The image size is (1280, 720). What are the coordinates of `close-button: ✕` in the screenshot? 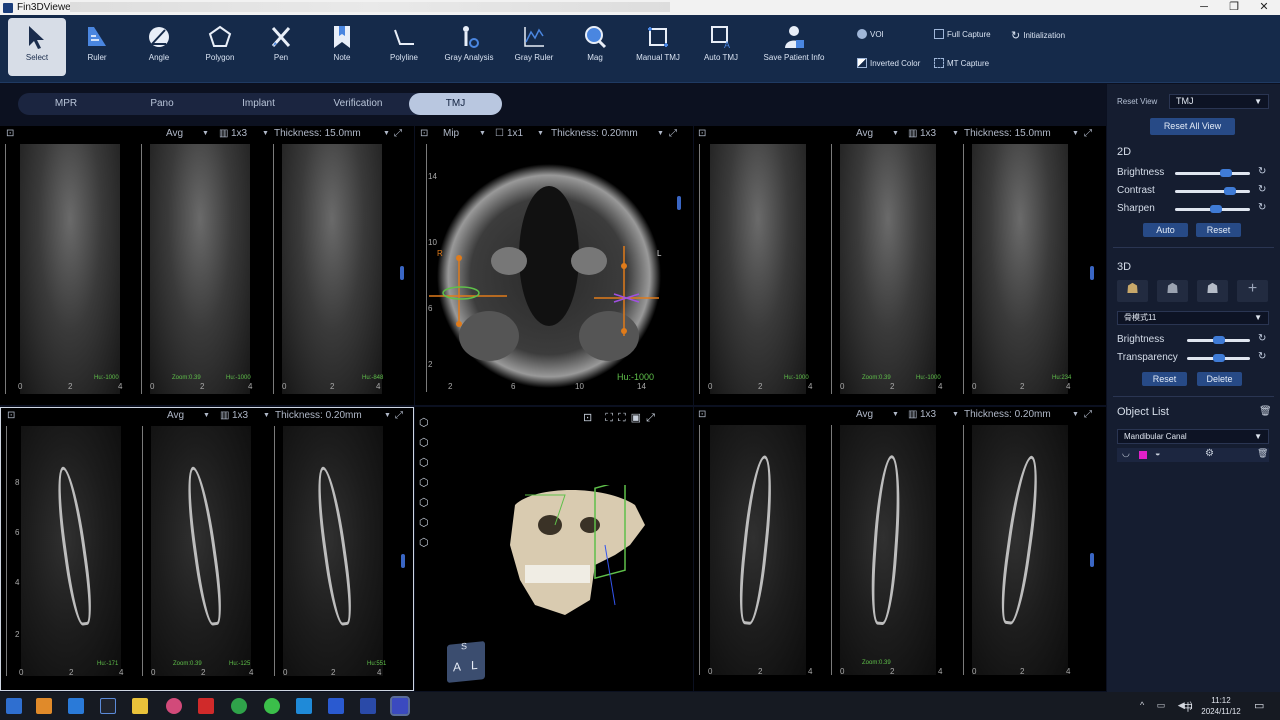 It's located at (1264, 7).